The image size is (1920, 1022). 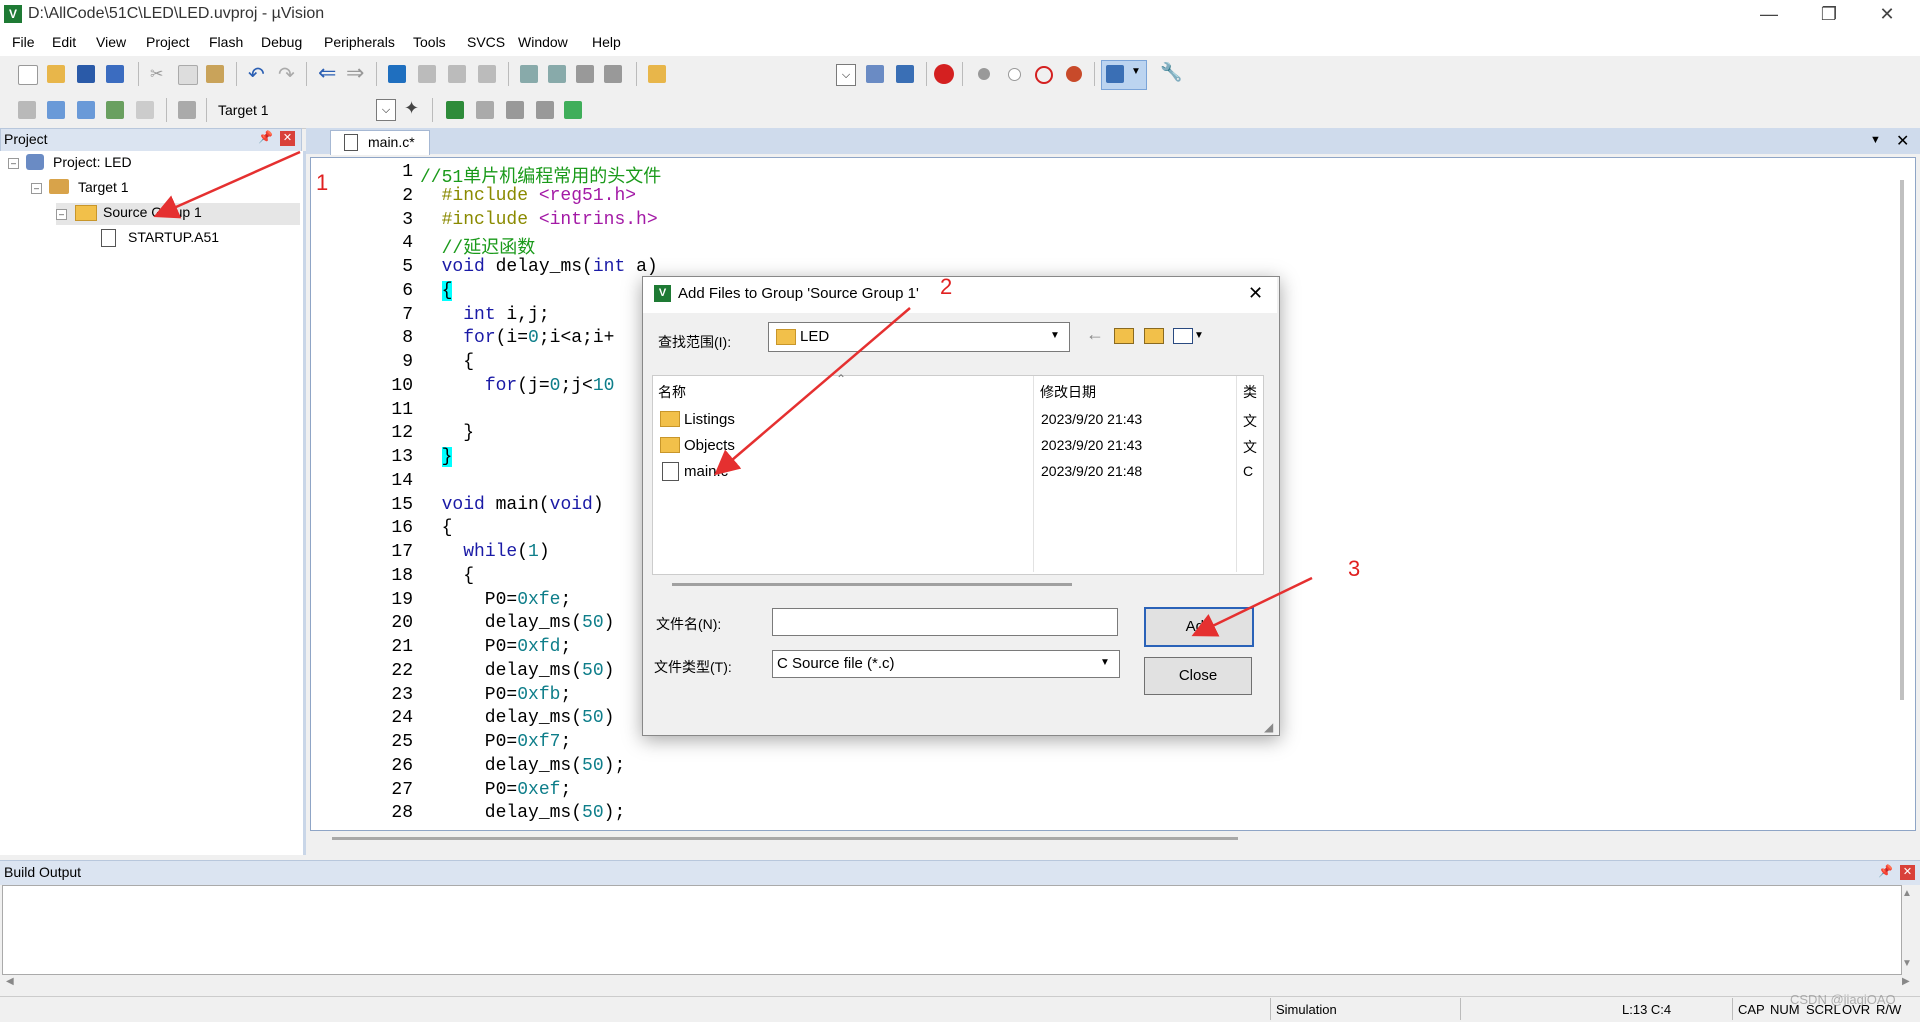 What do you see at coordinates (946, 286) in the screenshot?
I see `annotation-label-2: 2` at bounding box center [946, 286].